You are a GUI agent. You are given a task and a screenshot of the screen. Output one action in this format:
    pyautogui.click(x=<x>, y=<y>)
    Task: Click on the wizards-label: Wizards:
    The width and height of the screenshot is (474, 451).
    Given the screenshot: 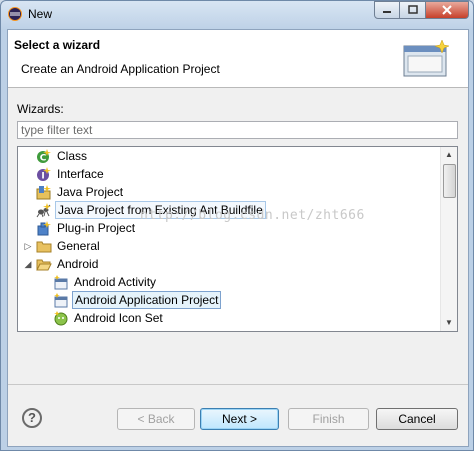 What is the action you would take?
    pyautogui.click(x=40, y=109)
    